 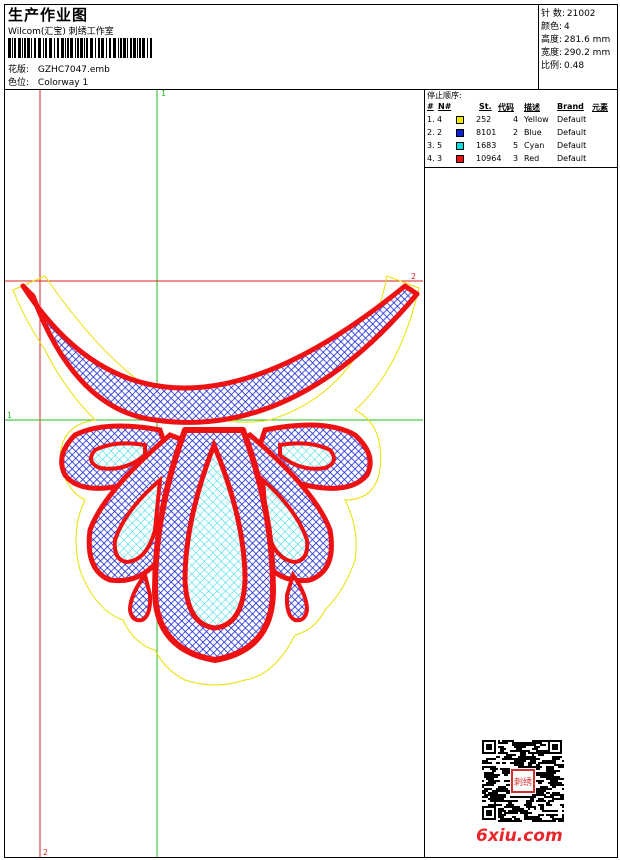 What do you see at coordinates (532, 158) in the screenshot?
I see `cell-desc: Red` at bounding box center [532, 158].